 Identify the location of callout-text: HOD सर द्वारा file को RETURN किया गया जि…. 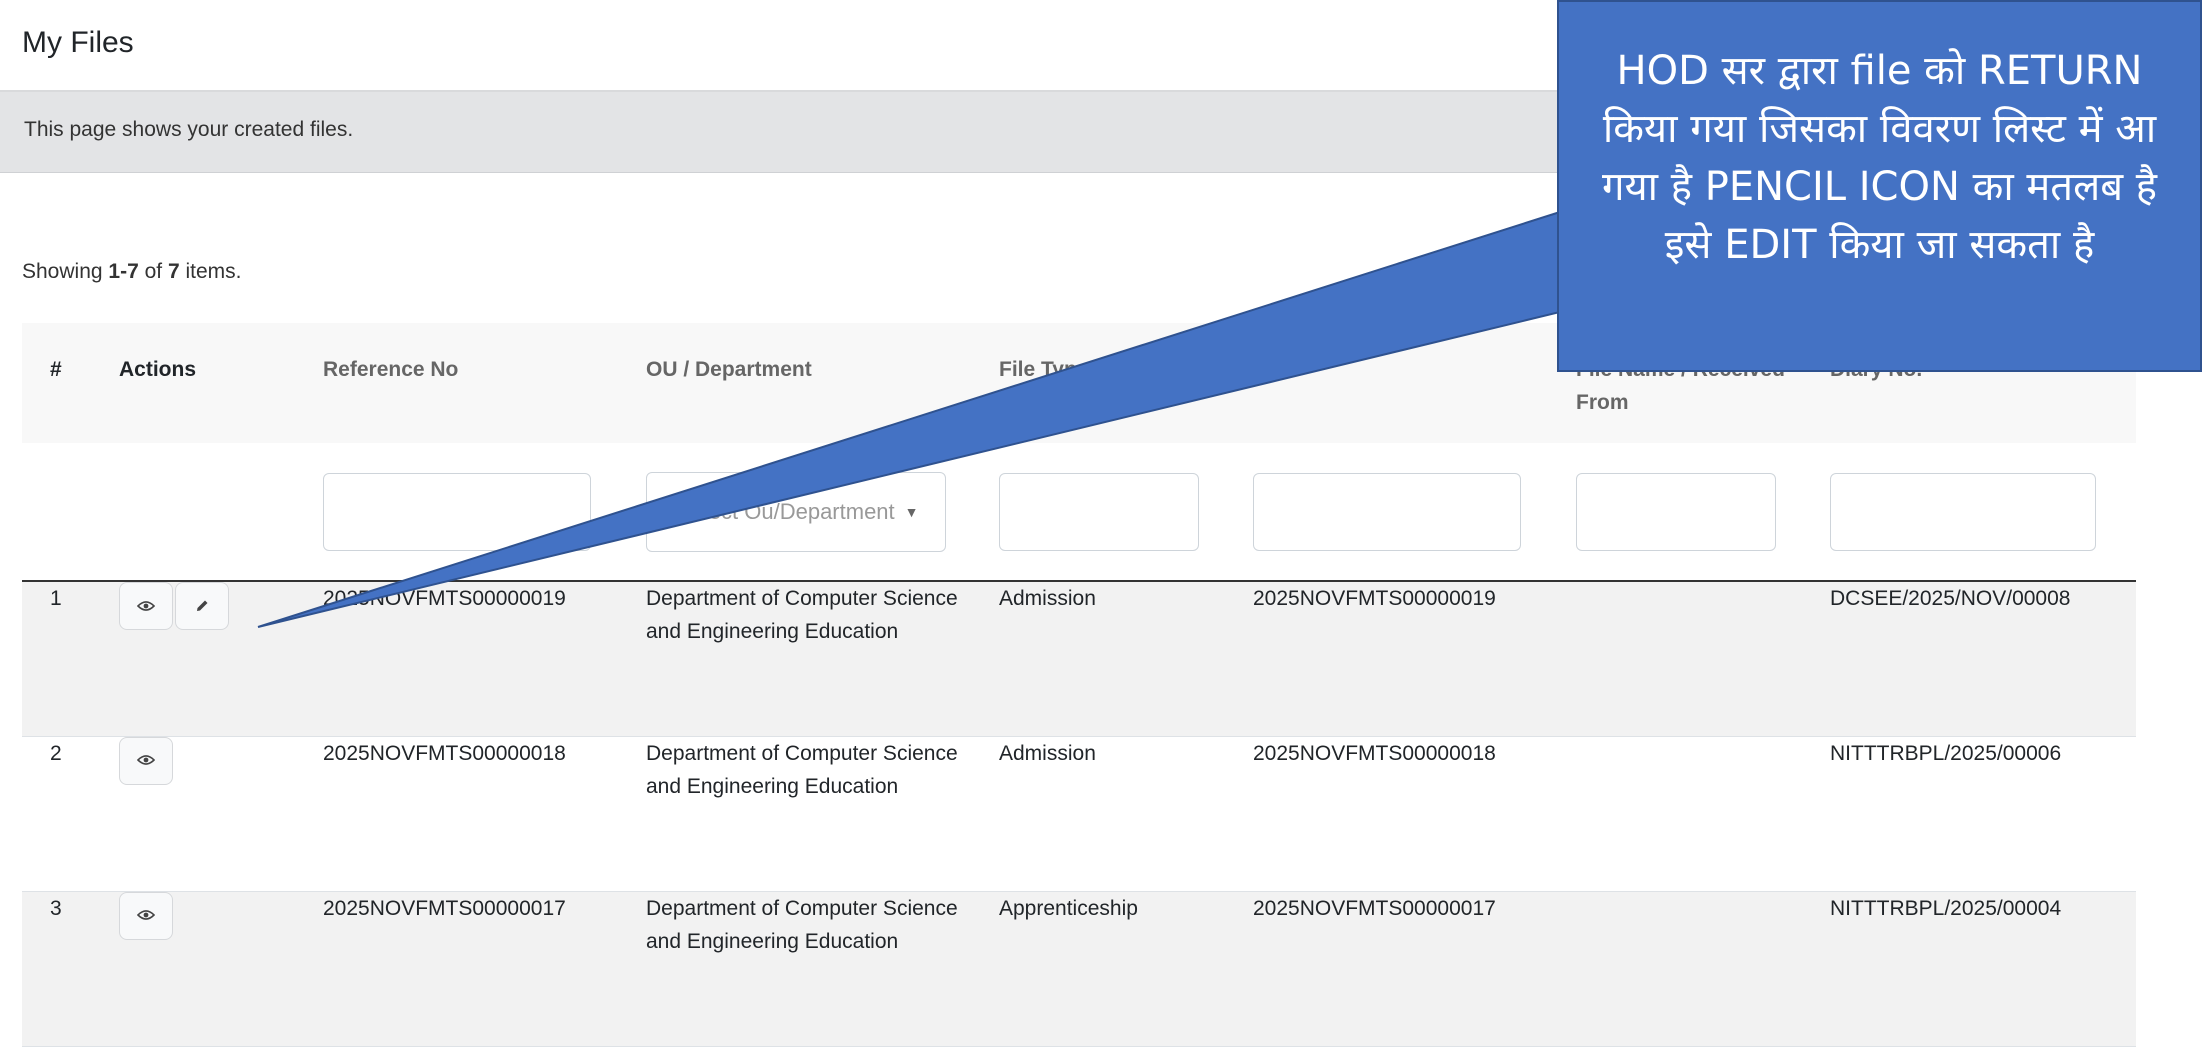
(1879, 158).